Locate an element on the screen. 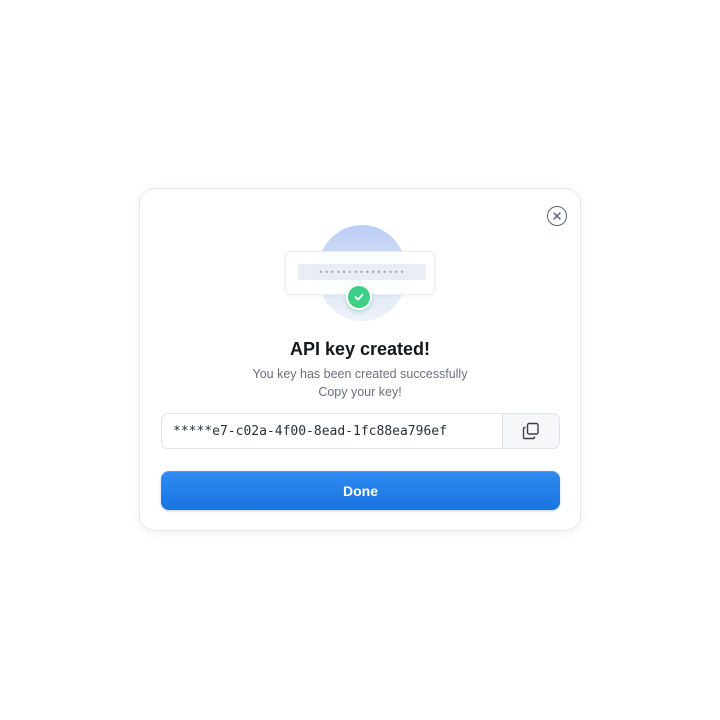 The image size is (720, 720). copy-button is located at coordinates (530, 431).